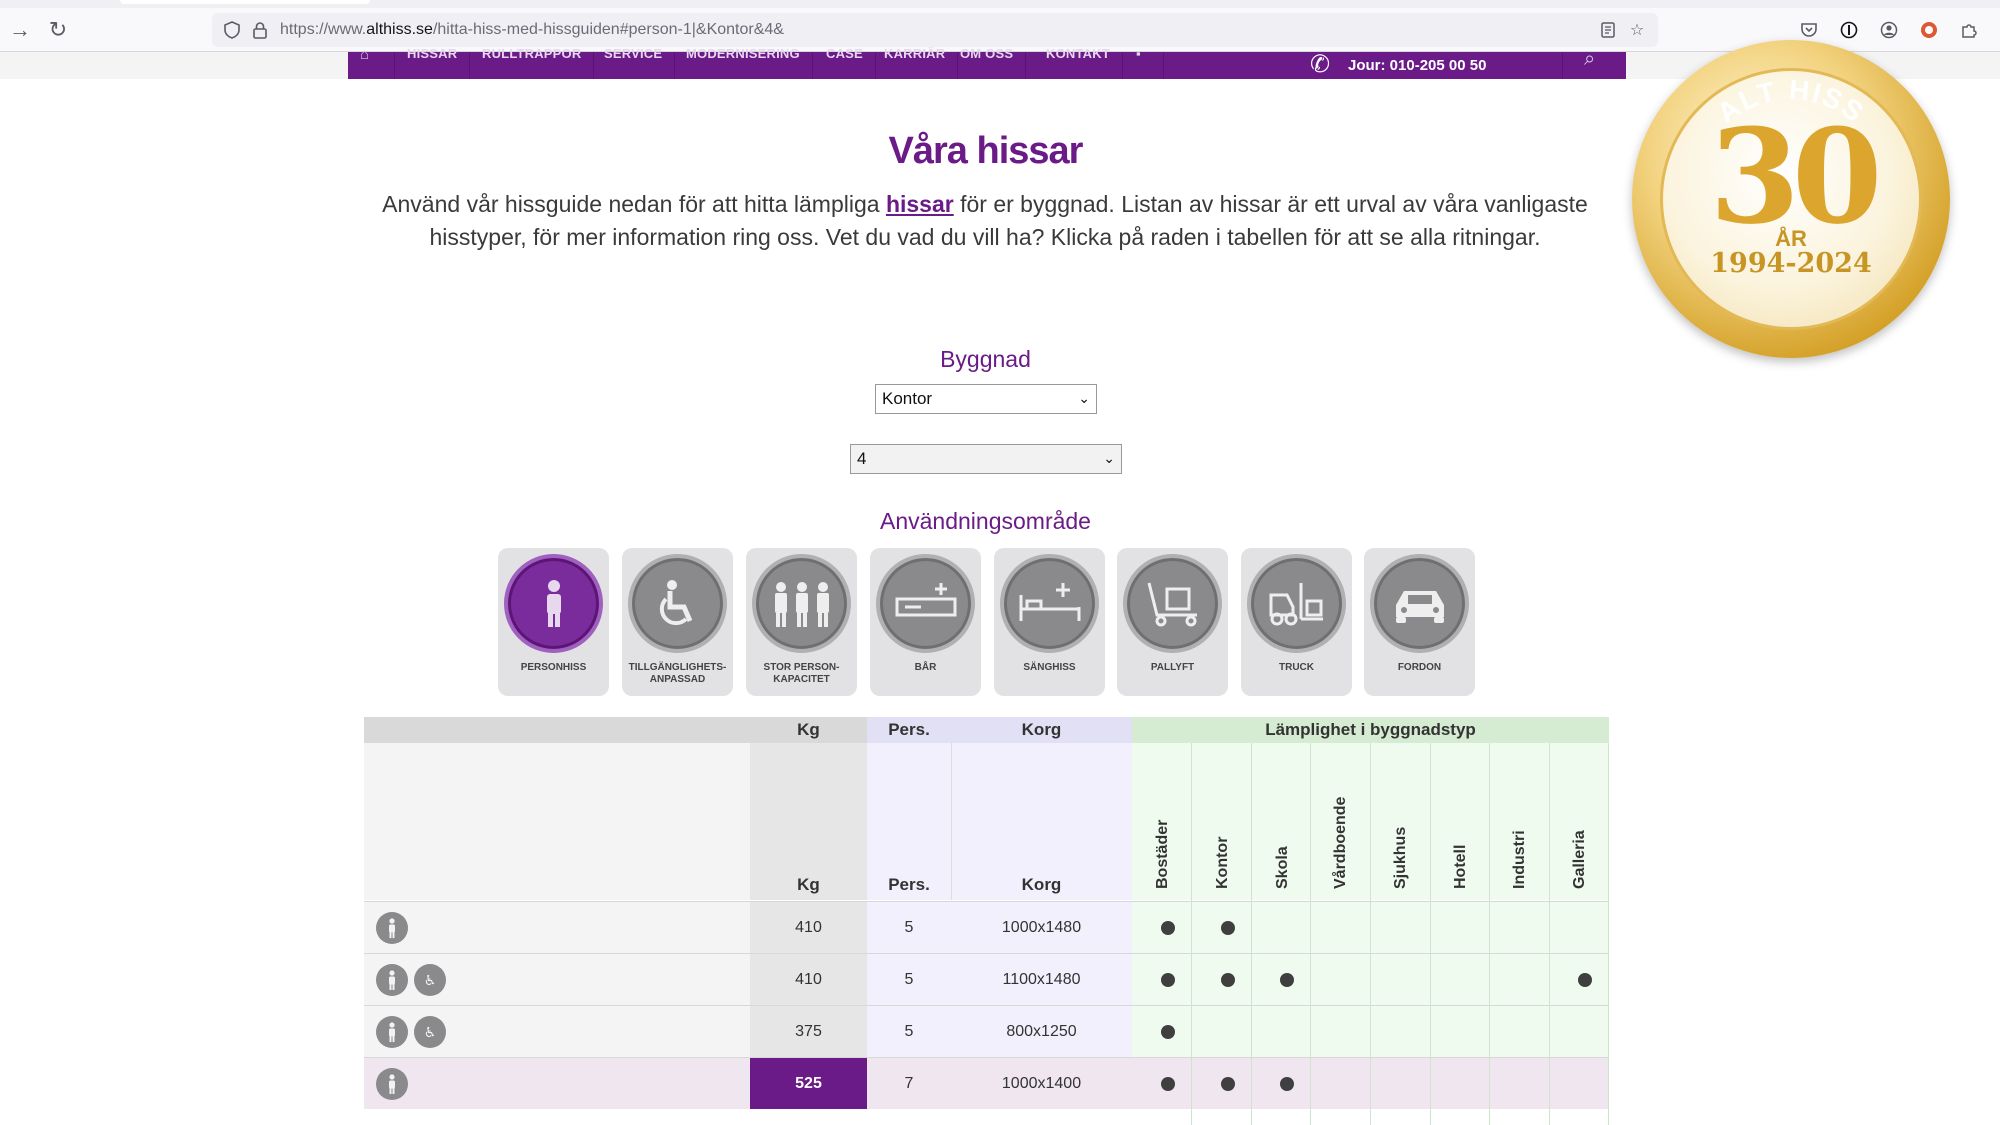 The height and width of the screenshot is (1125, 2000). Describe the element at coordinates (1000, 4) in the screenshot. I see `browser-tabstrip` at that location.